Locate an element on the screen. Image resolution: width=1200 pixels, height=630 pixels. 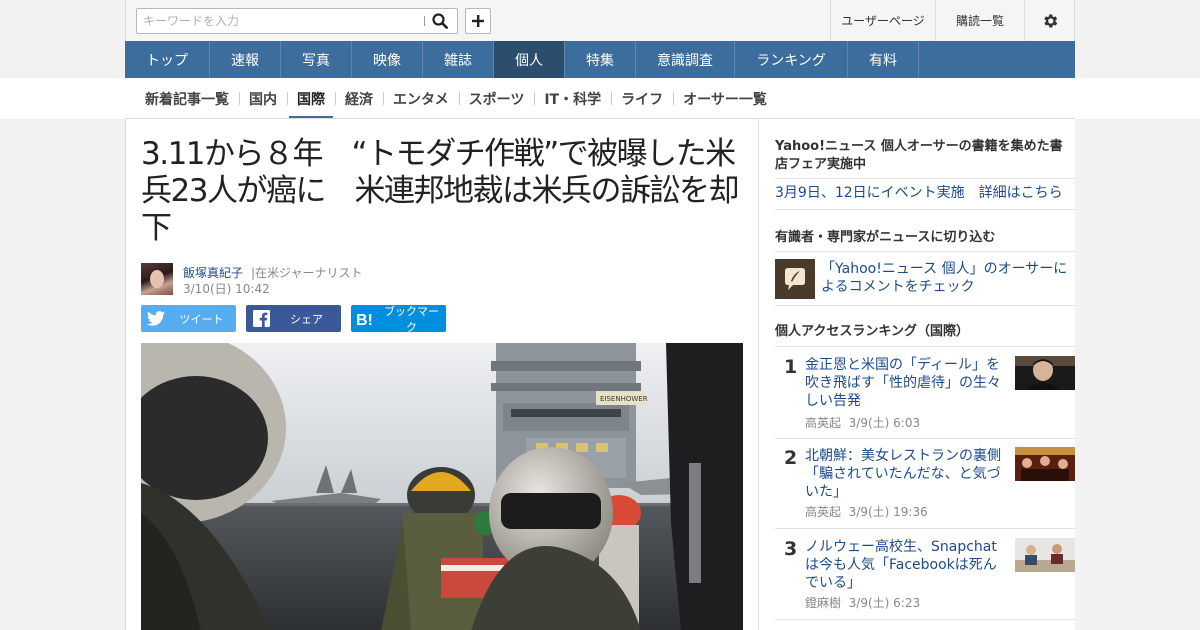
rank-title: 北朝鮮：美女レストランの裏側「騙されていたんだな、と気づいた」 is located at coordinates (905, 474).